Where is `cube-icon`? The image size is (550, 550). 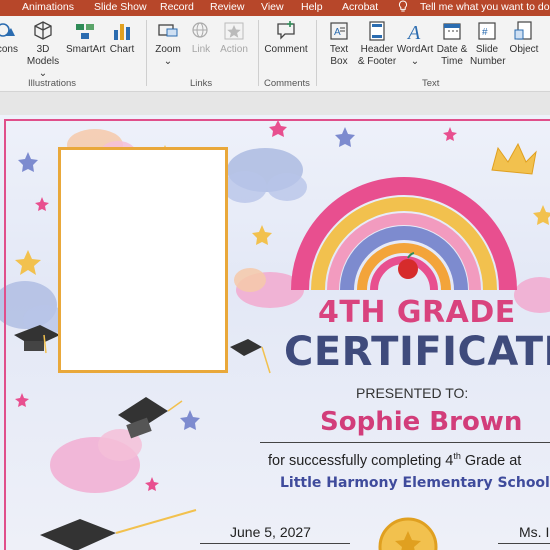 cube-icon is located at coordinates (43, 30).